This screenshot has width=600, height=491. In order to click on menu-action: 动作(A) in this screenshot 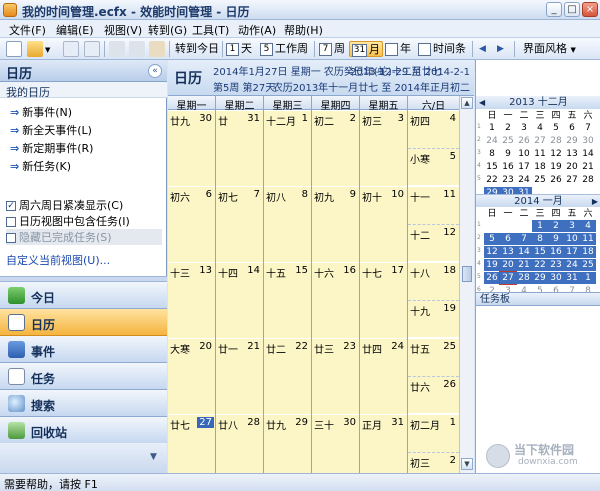, I will do `click(257, 30)`.